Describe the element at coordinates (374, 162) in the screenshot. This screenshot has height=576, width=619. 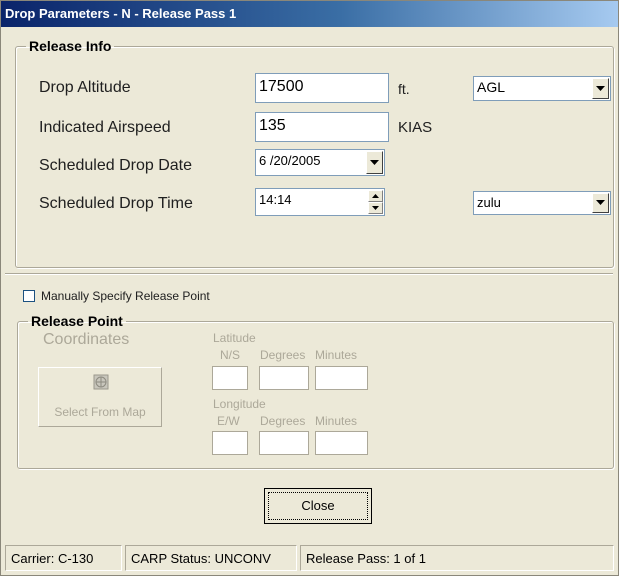
I see `calendar-dropdown-icon` at that location.